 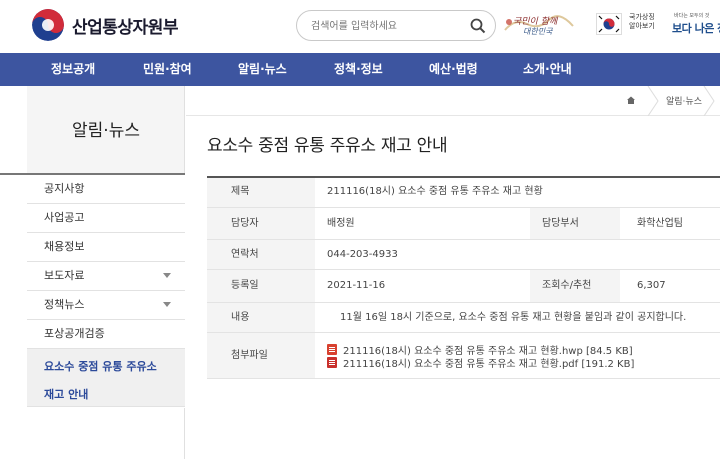 I want to click on page-title: 요소수 중점 유통 주유소 재고 안내, so click(x=327, y=146).